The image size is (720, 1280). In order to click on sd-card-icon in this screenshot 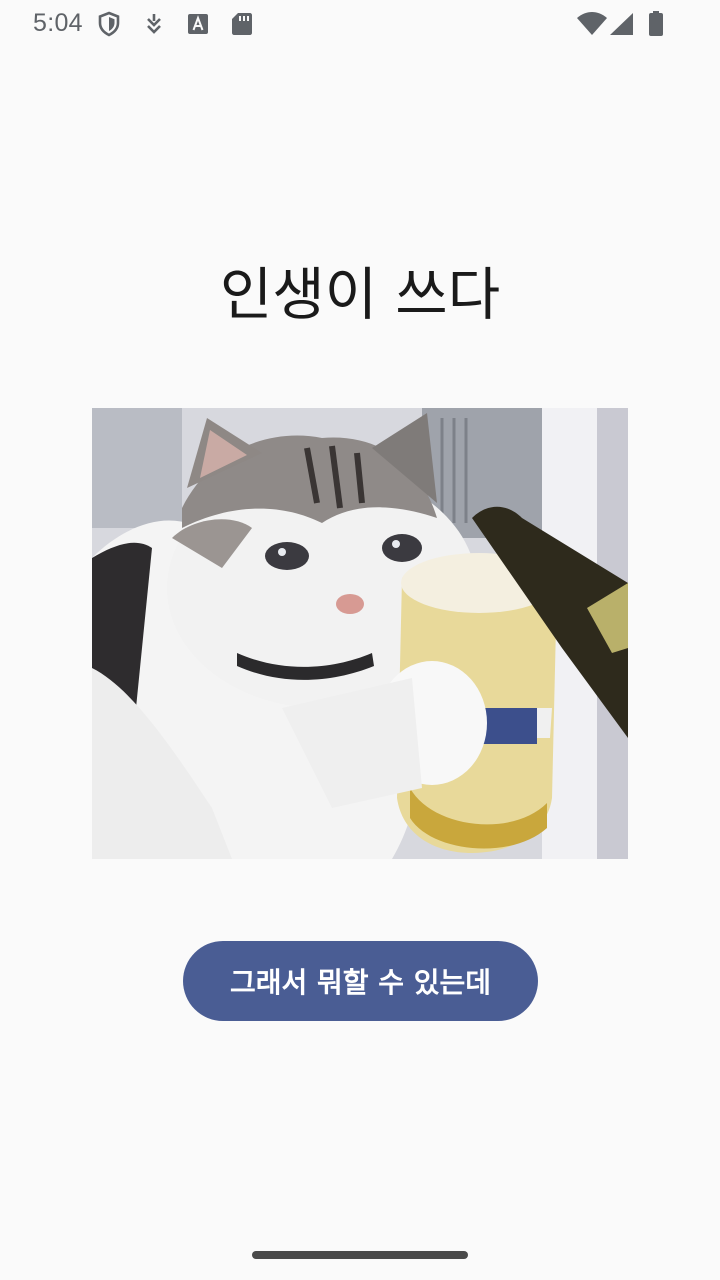, I will do `click(242, 24)`.